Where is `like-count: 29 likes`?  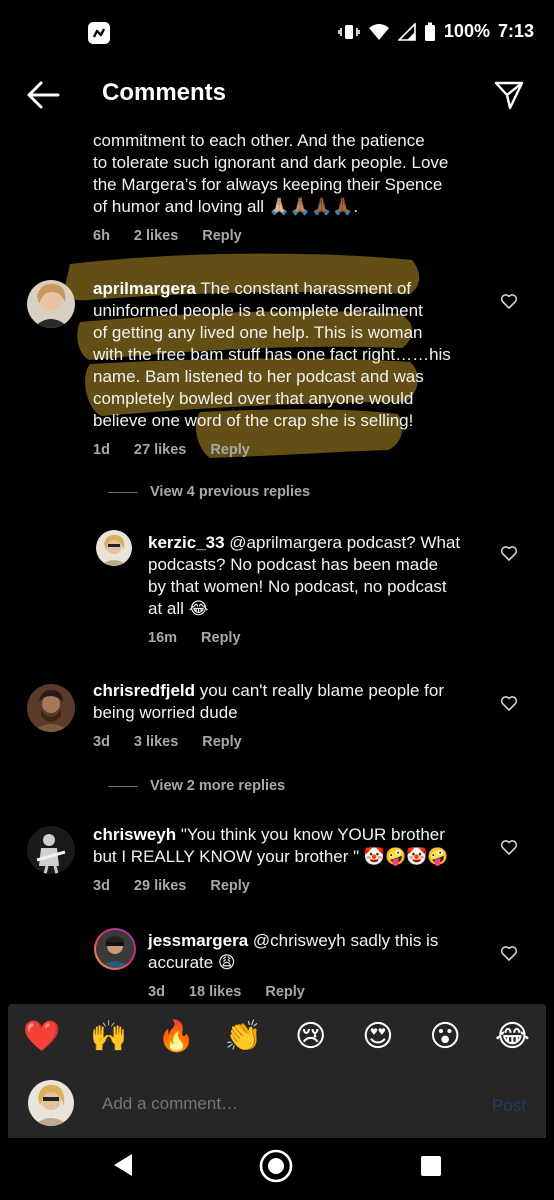 like-count: 29 likes is located at coordinates (160, 886).